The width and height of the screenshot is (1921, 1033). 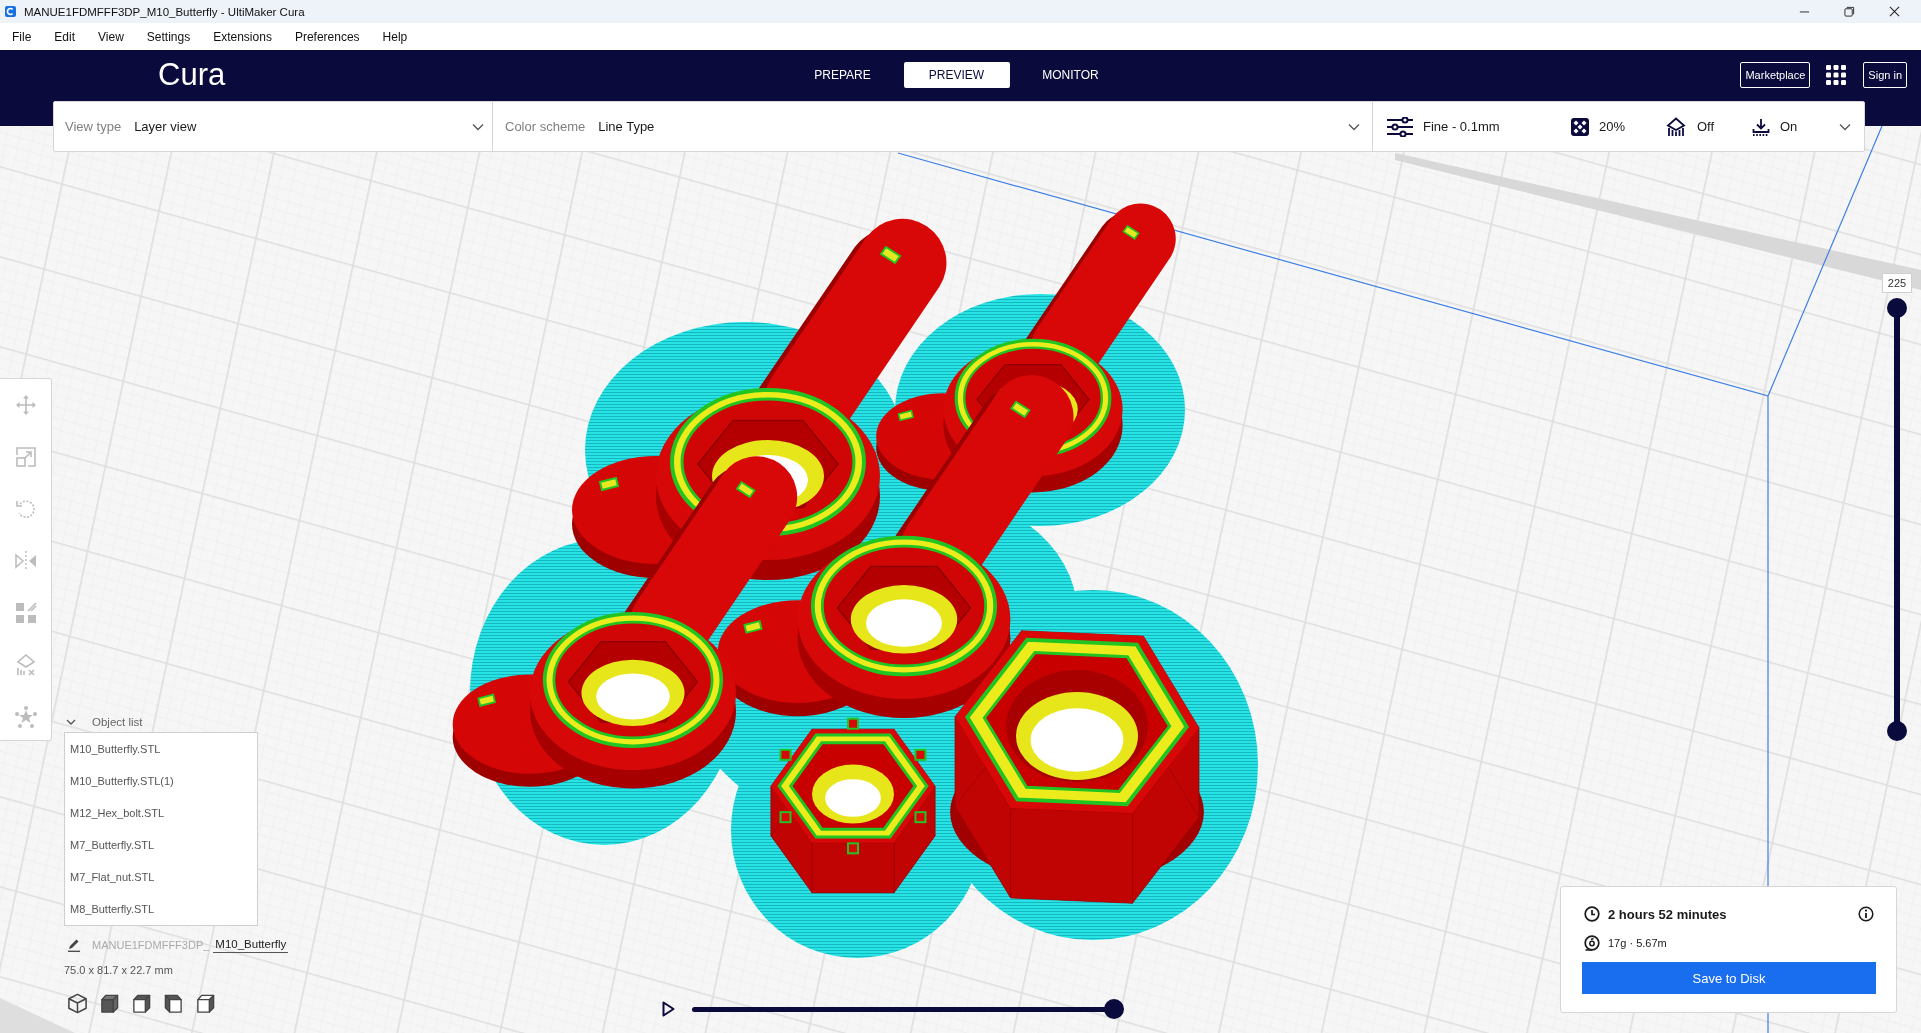 What do you see at coordinates (205, 1003) in the screenshot?
I see `cube-right-shaded-icon` at bounding box center [205, 1003].